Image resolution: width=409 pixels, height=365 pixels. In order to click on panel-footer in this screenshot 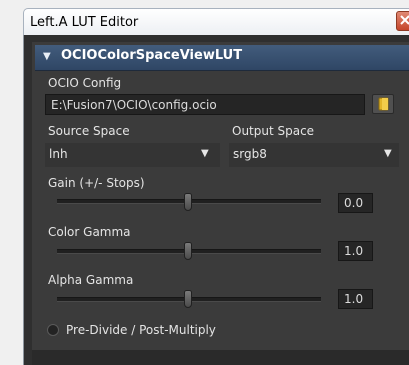, I will do `click(220, 357)`.